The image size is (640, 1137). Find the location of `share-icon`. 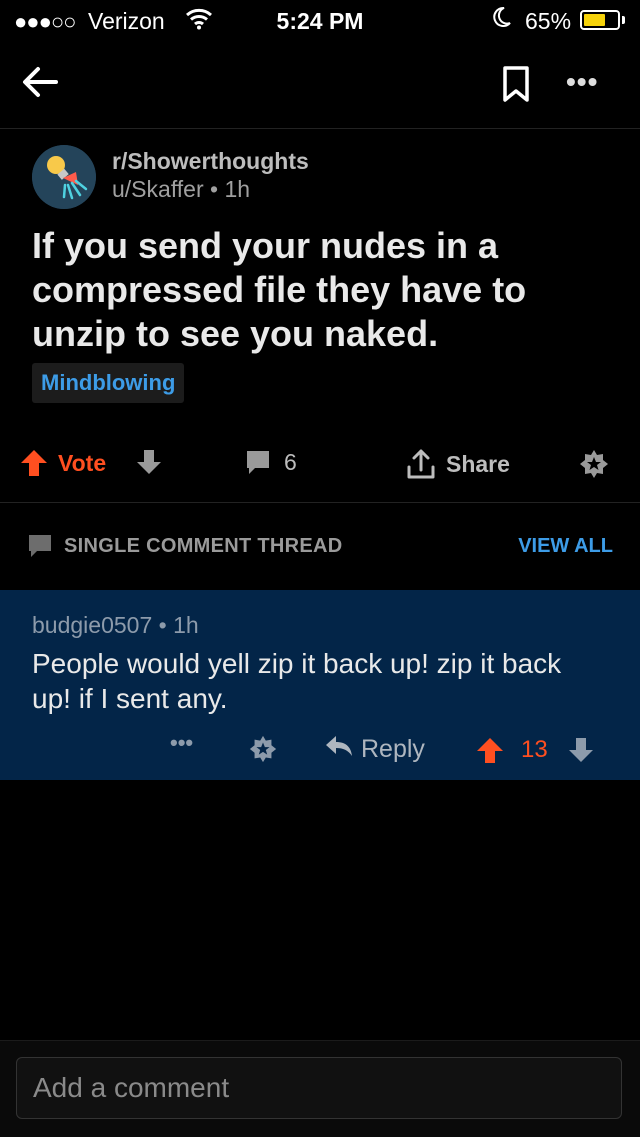

share-icon is located at coordinates (421, 464).